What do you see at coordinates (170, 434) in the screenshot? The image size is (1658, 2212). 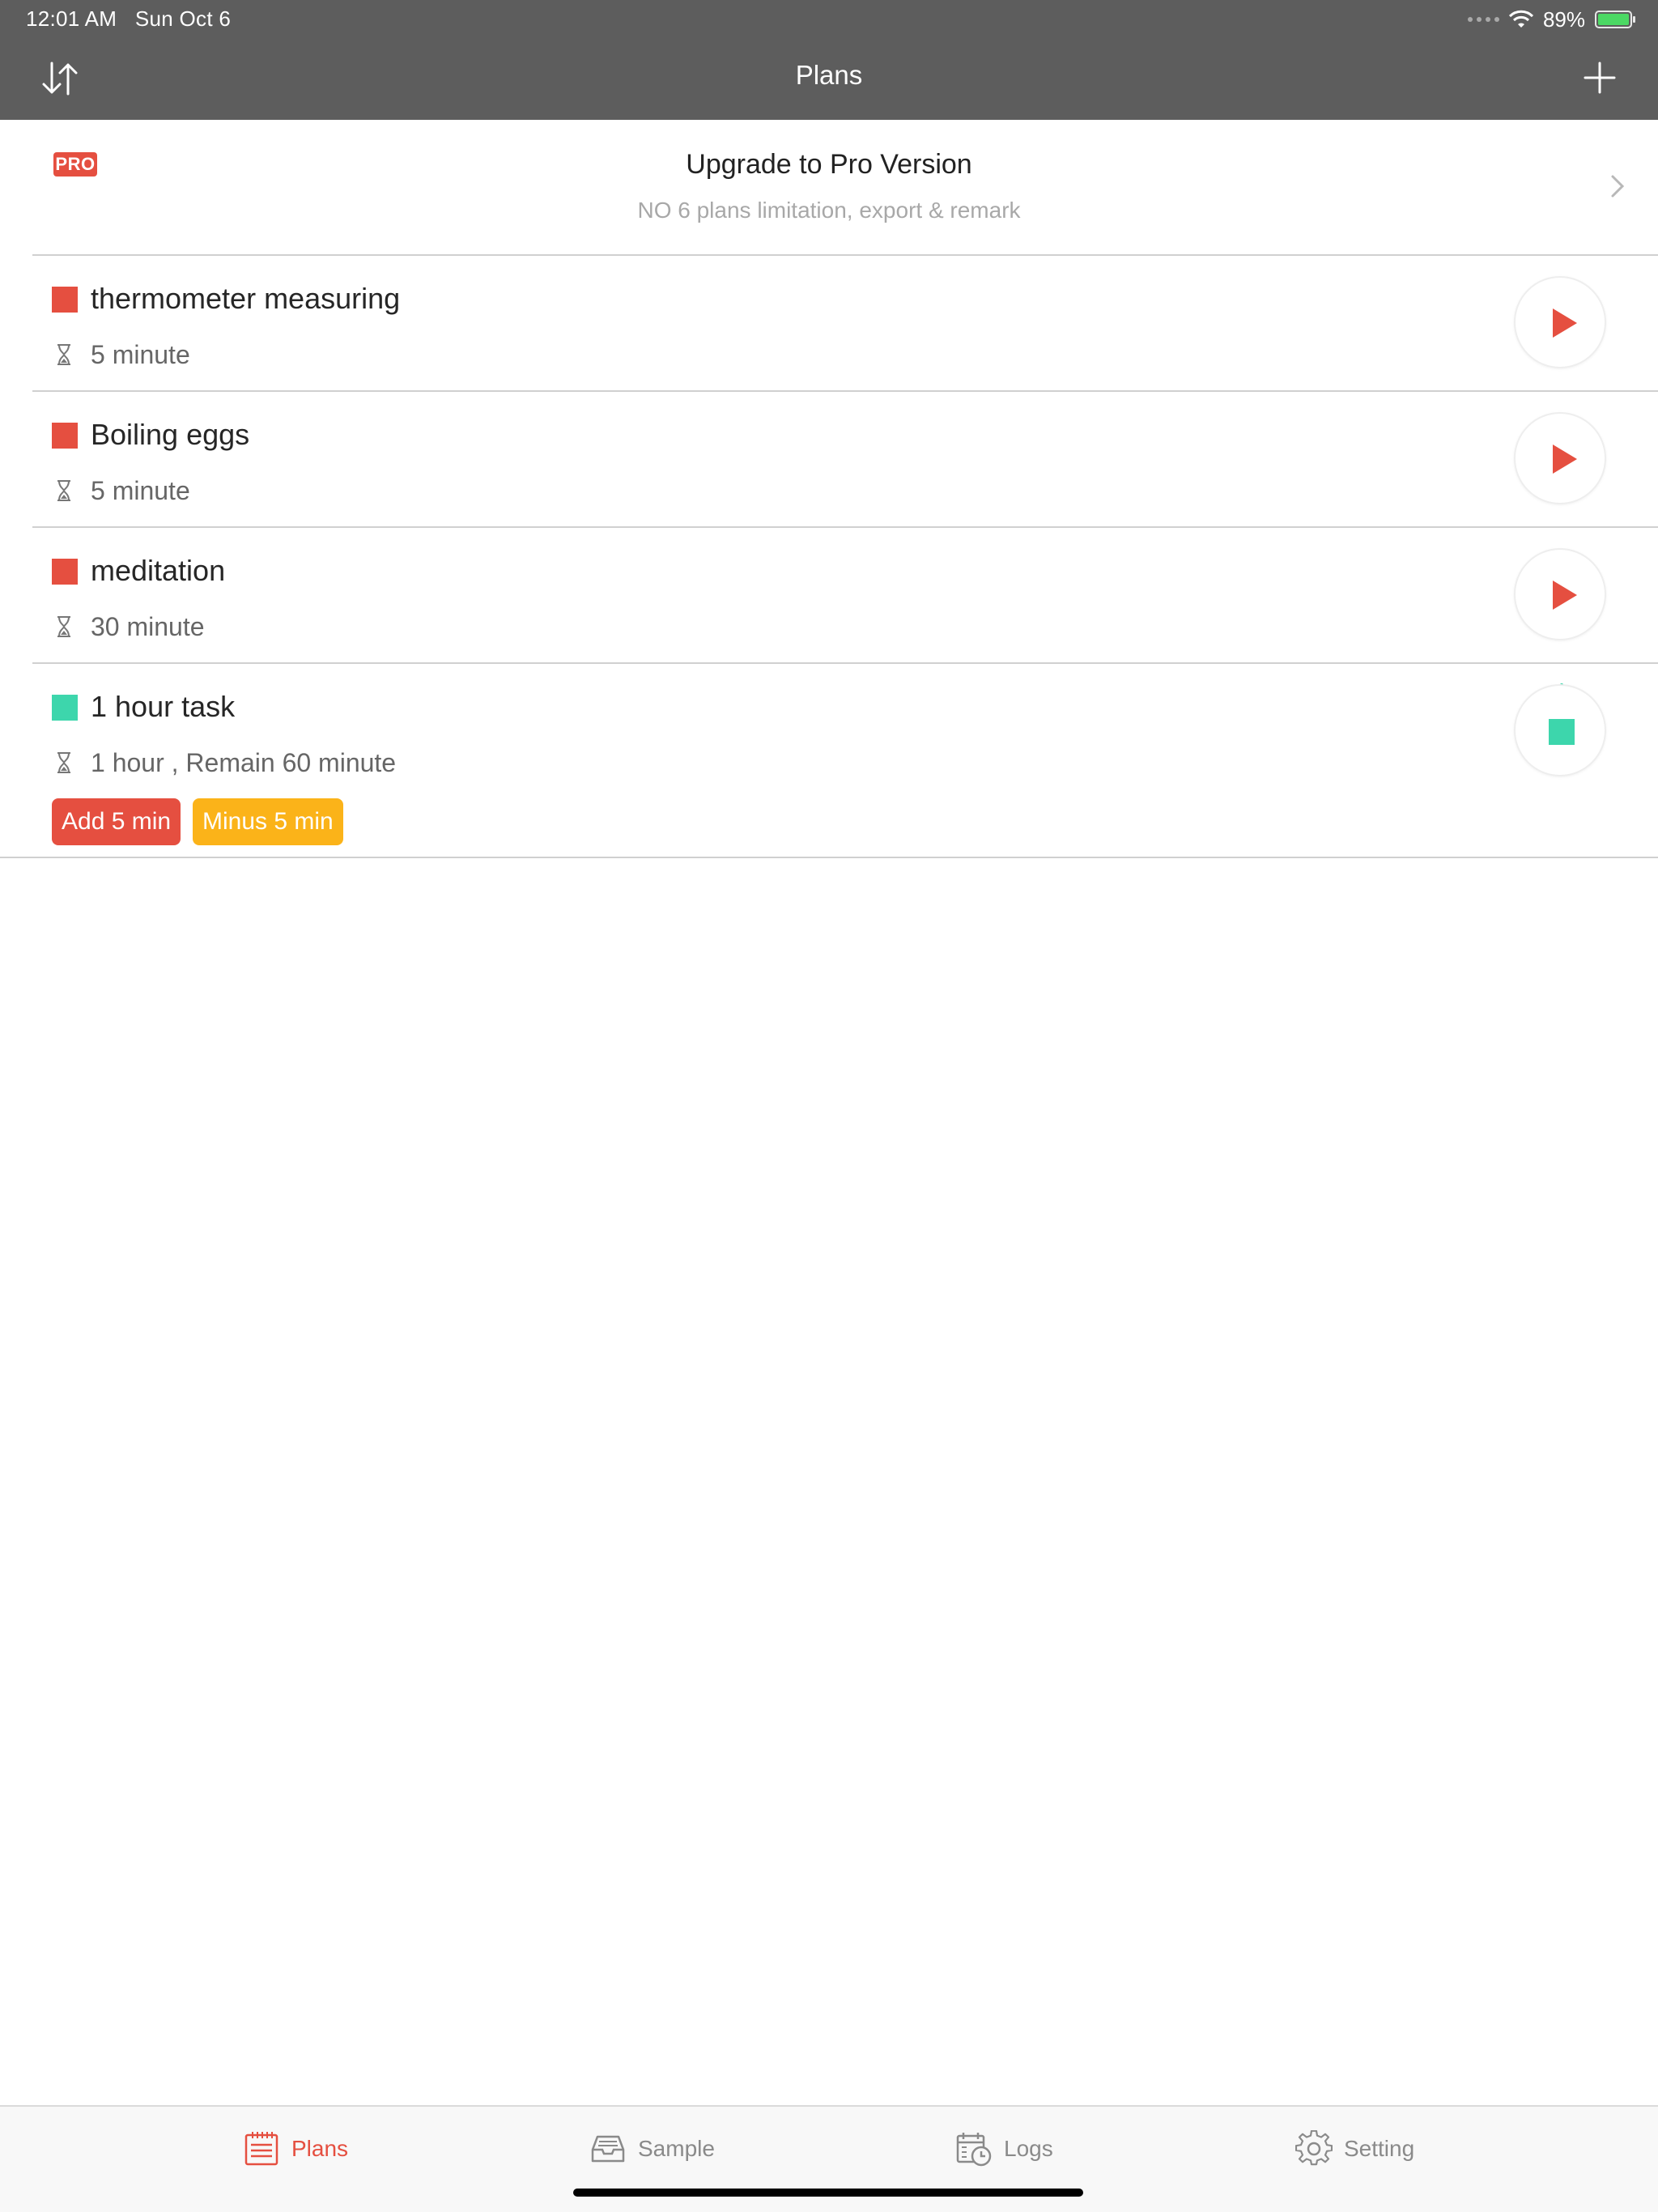 I see `plan-name: Boiling eggs` at bounding box center [170, 434].